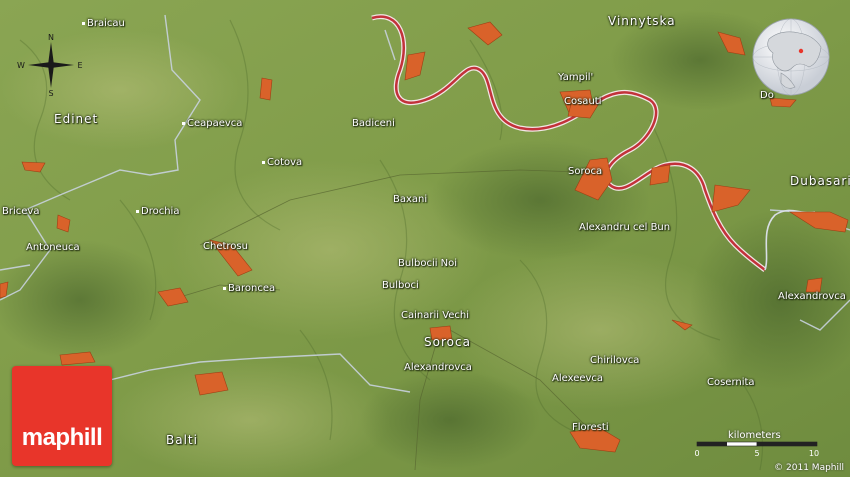 This screenshot has width=850, height=477. I want to click on place-label: Cainarii Vechi, so click(435, 315).